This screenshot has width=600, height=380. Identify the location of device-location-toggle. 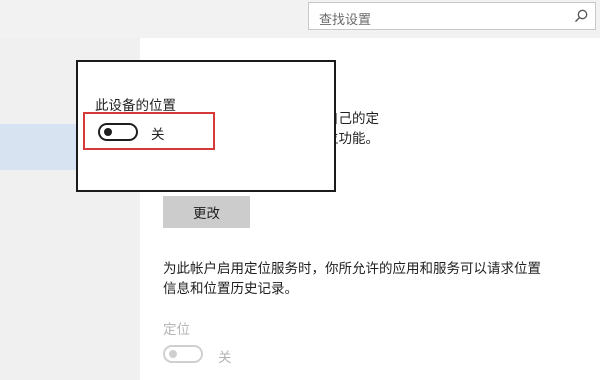
(118, 132).